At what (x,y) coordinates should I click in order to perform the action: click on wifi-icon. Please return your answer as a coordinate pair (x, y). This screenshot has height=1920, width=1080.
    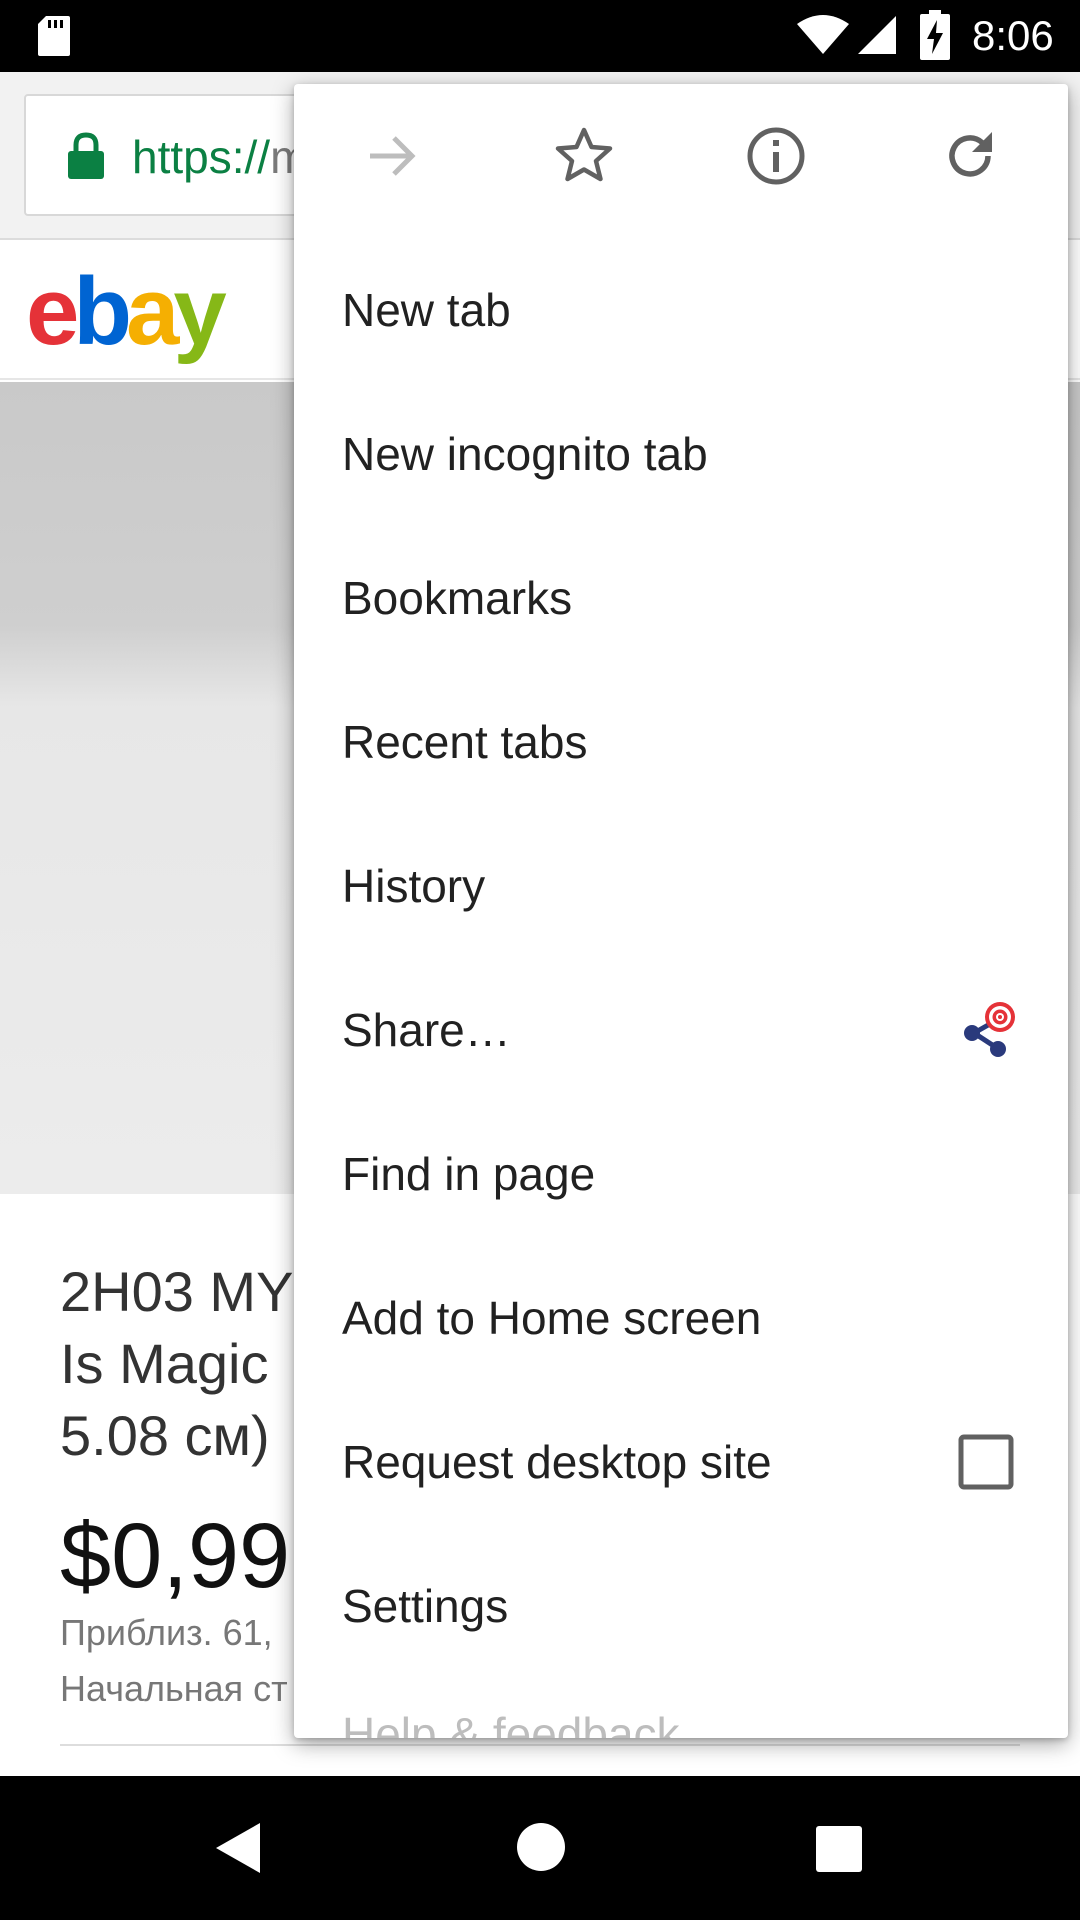
    Looking at the image, I should click on (823, 34).